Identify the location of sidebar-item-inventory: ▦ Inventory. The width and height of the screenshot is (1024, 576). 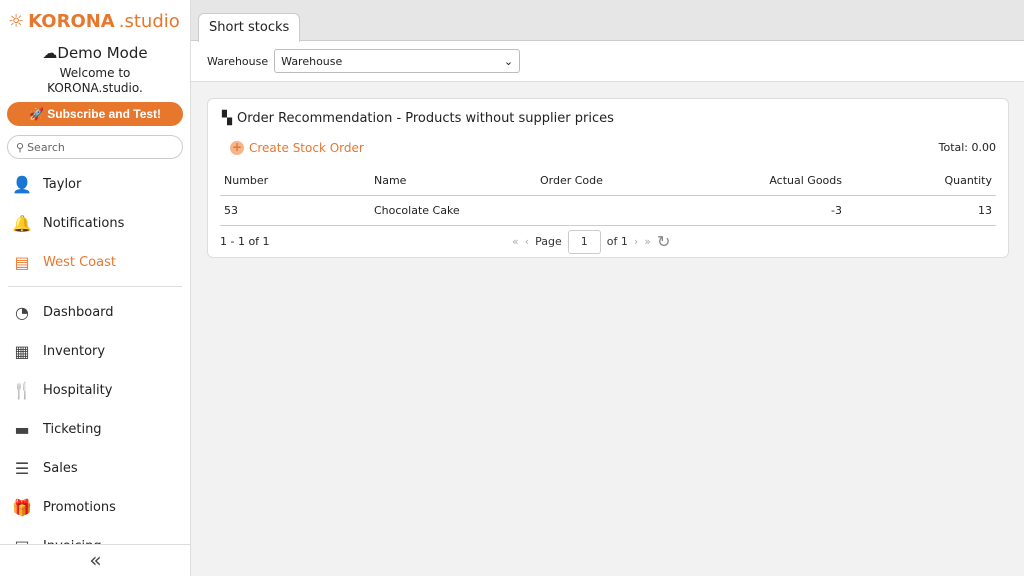
(95, 351).